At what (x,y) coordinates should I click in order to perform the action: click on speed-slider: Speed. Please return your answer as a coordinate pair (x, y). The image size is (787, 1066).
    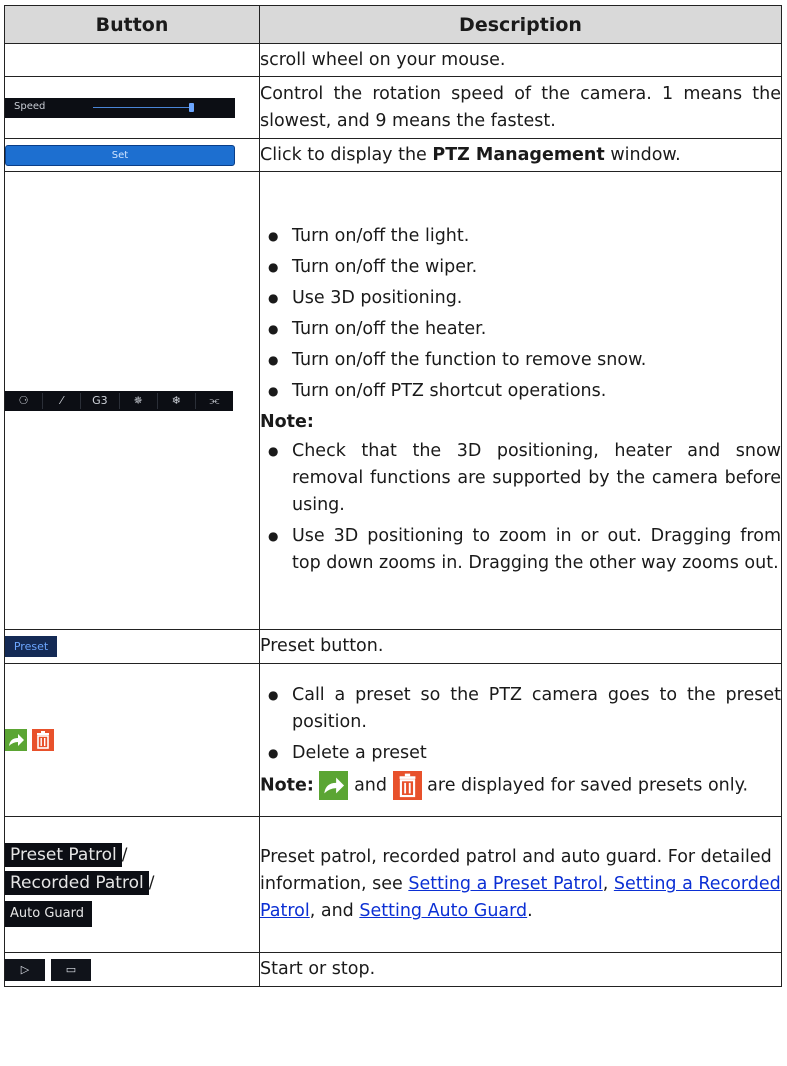
    Looking at the image, I should click on (120, 107).